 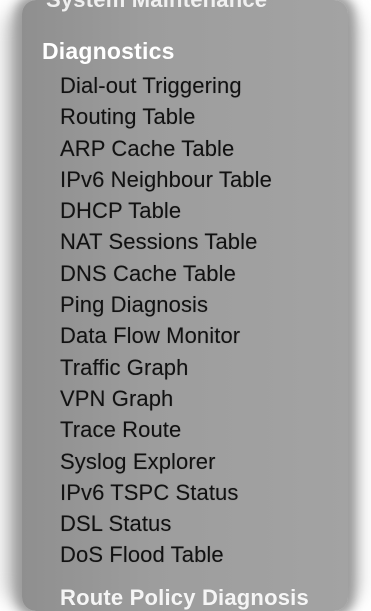 What do you see at coordinates (166, 554) in the screenshot?
I see `menu-item-dos-flood-table: DoS Flood Table` at bounding box center [166, 554].